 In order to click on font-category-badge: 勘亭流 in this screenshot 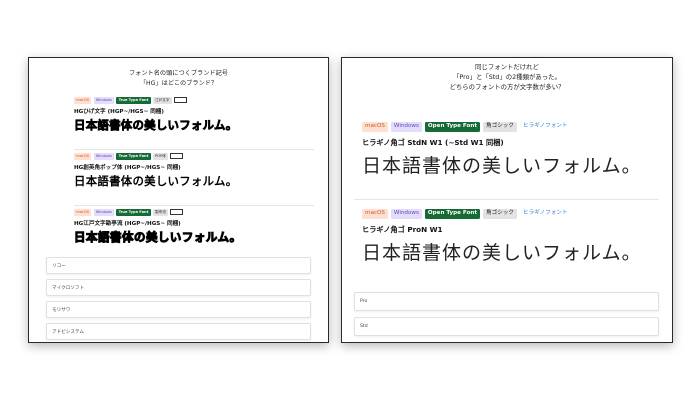, I will do `click(160, 212)`.